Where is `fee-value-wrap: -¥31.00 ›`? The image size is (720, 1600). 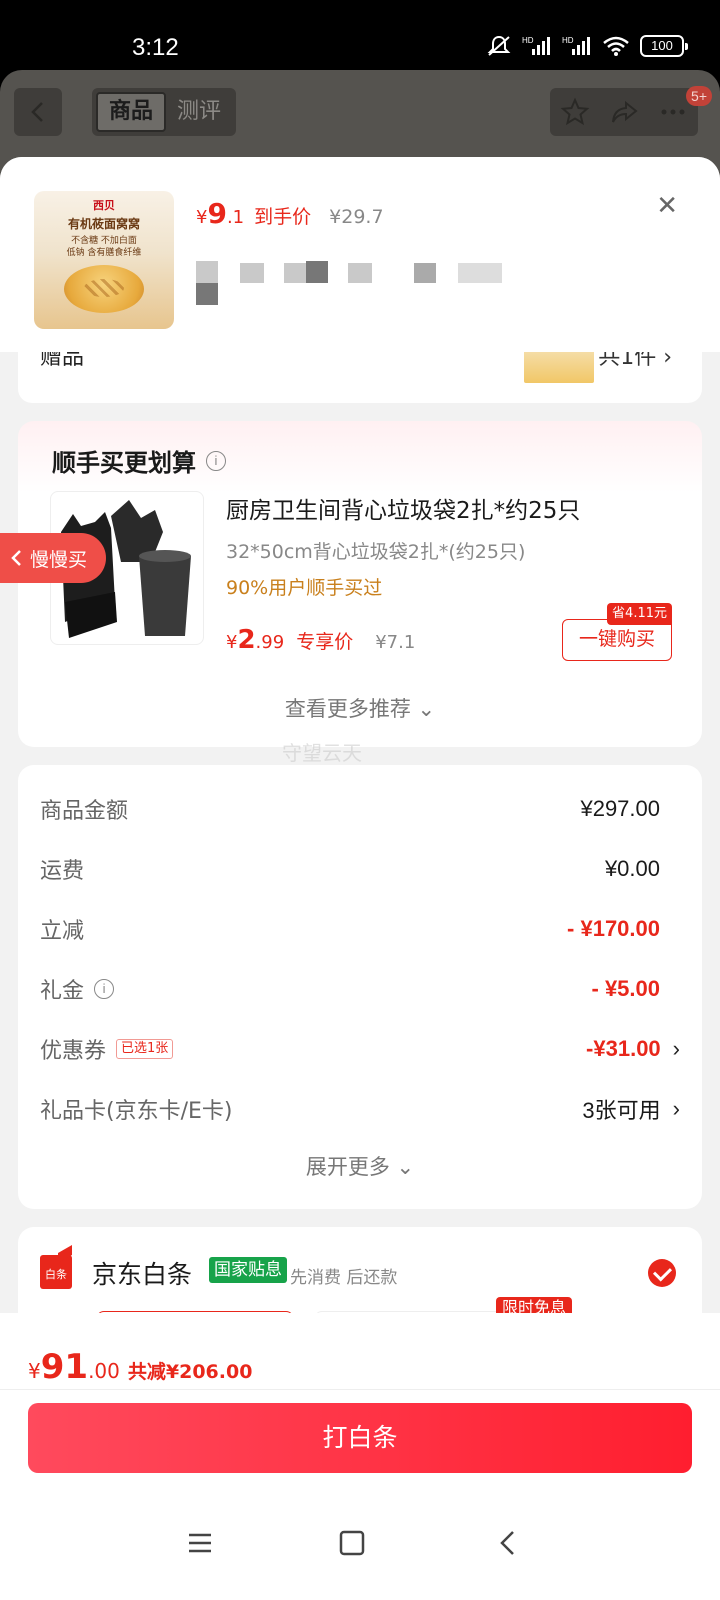 fee-value-wrap: -¥31.00 › is located at coordinates (633, 1049).